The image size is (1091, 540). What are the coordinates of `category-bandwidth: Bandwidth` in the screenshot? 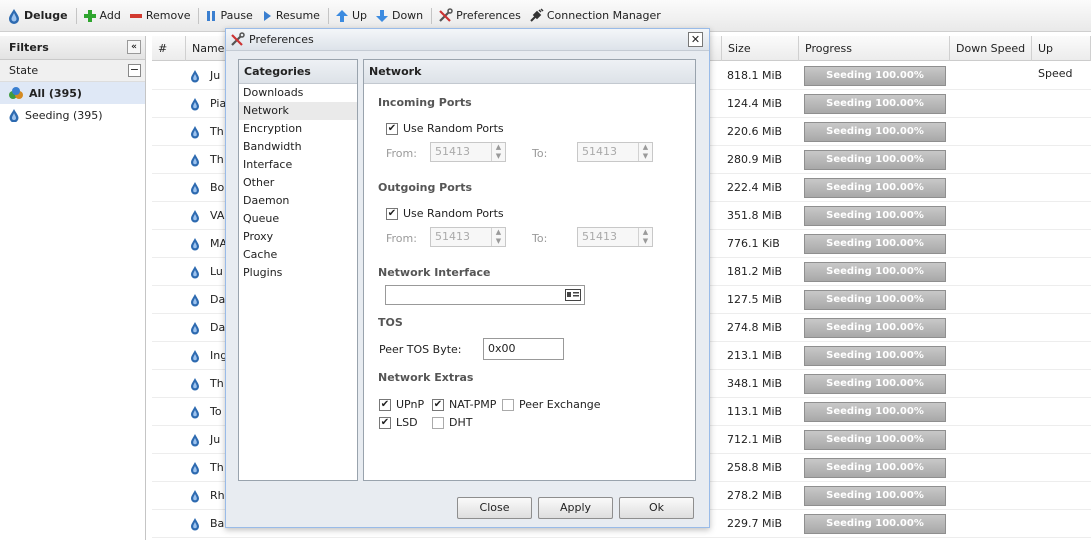 It's located at (298, 147).